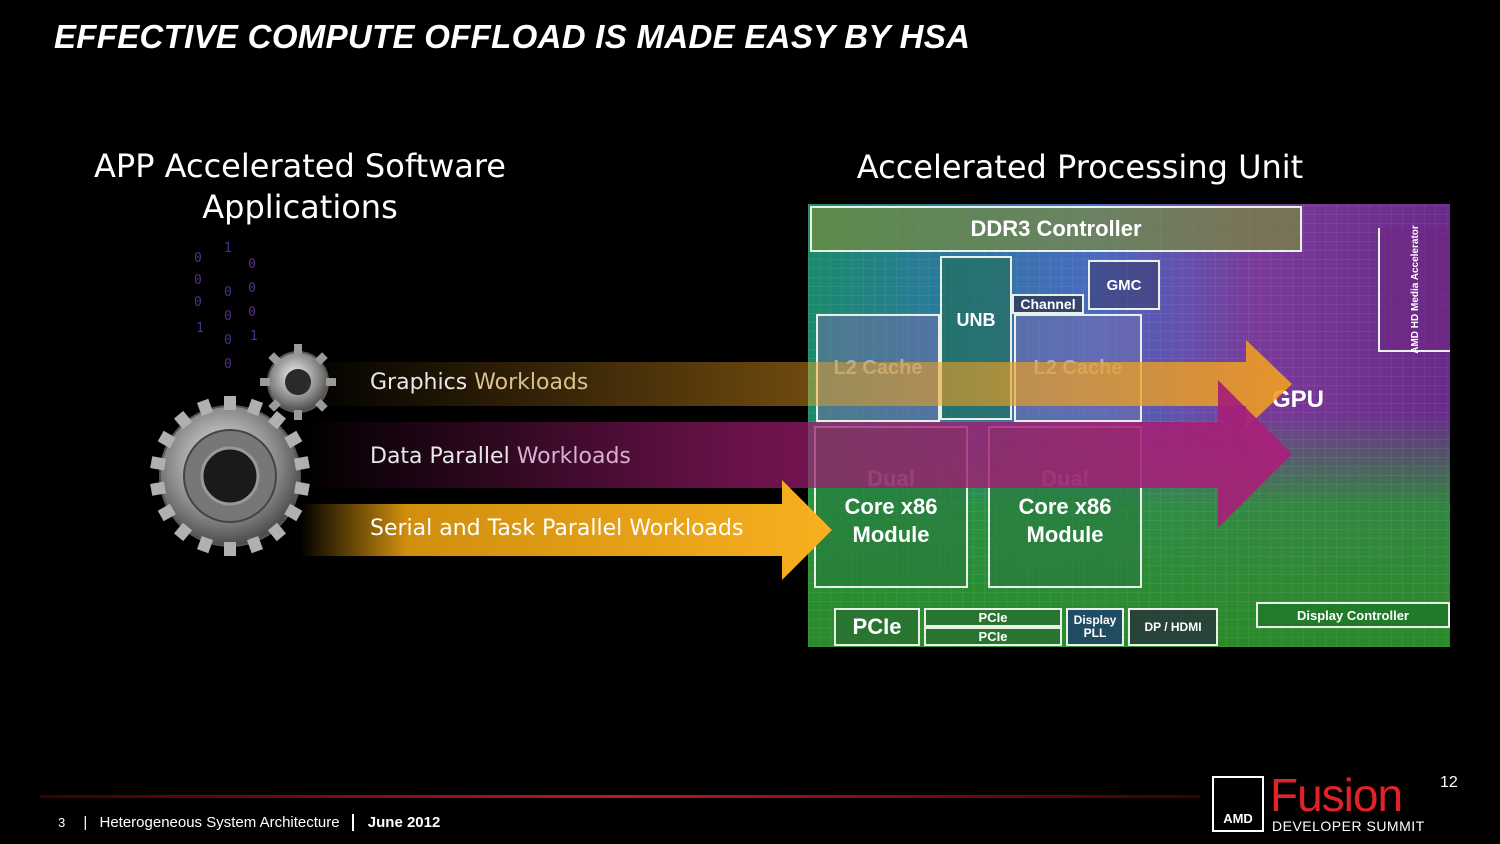  I want to click on data-label-b: Workloads, so click(573, 456).